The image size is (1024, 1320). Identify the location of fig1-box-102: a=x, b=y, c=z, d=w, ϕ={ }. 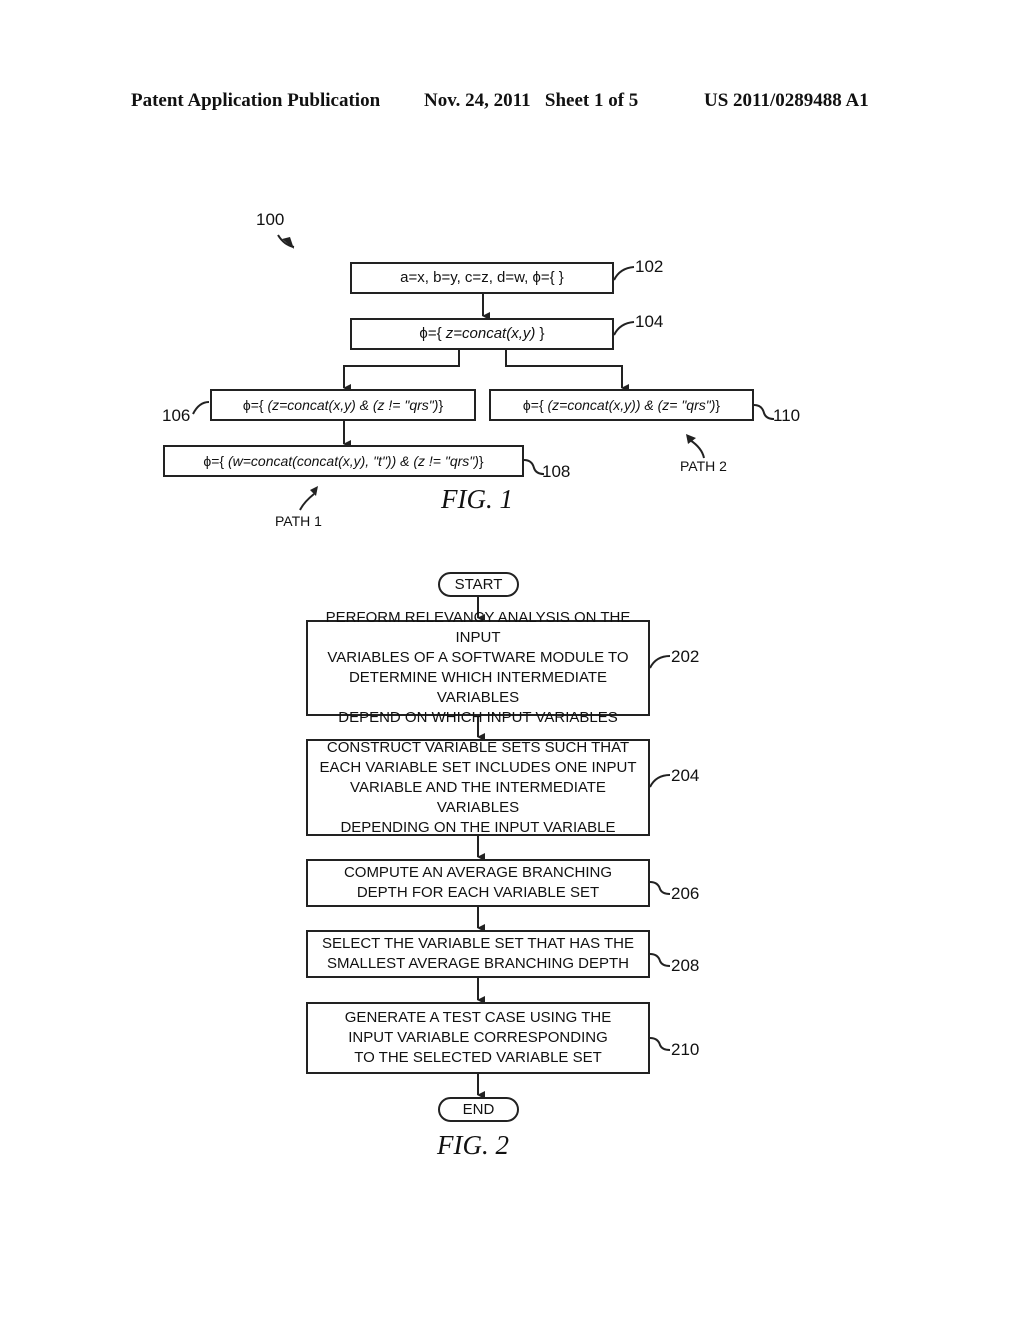
(482, 278).